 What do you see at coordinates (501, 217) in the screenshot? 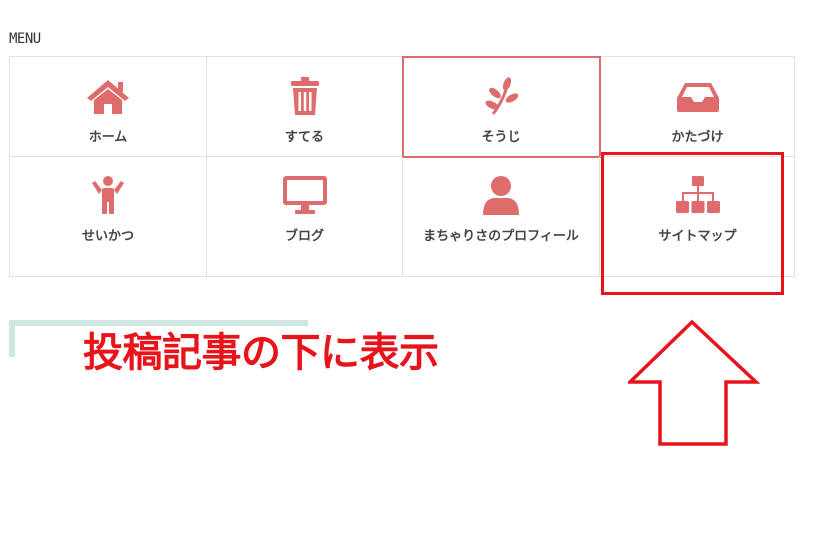
I see `menu-item-profile: まちゃりさのプロフィール` at bounding box center [501, 217].